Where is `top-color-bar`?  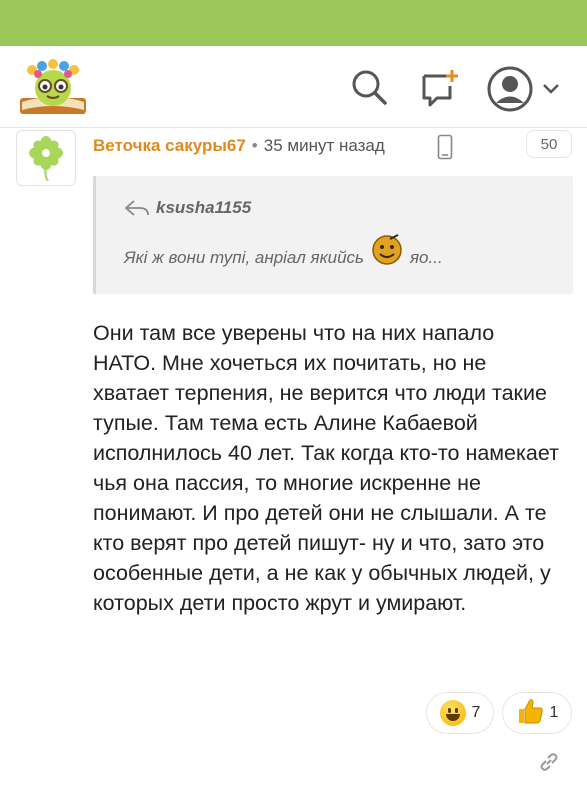 top-color-bar is located at coordinates (293, 23).